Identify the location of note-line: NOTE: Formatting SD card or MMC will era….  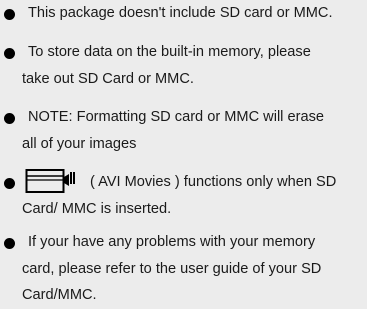
(176, 117).